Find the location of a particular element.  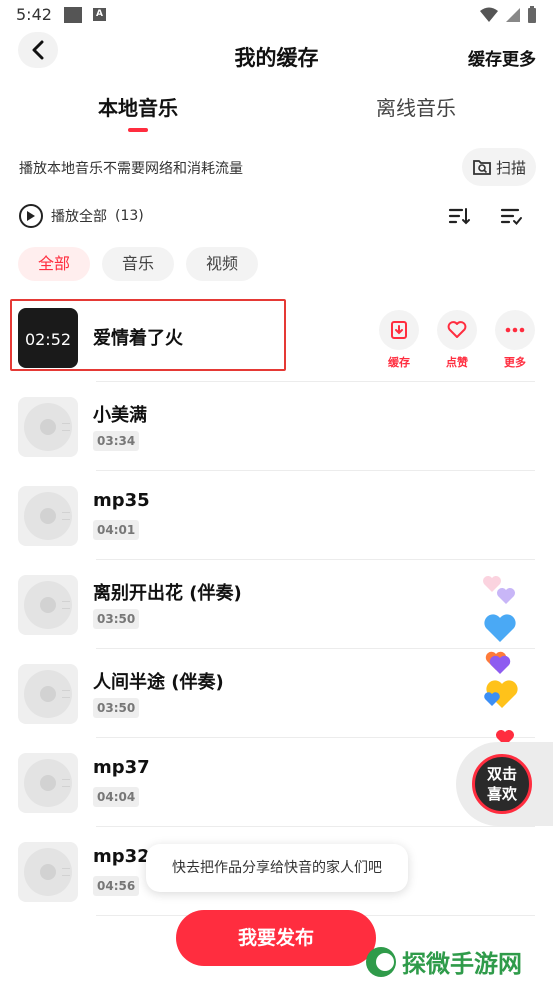

double-tap-like-button: 双击 喜欢 is located at coordinates (504, 784).